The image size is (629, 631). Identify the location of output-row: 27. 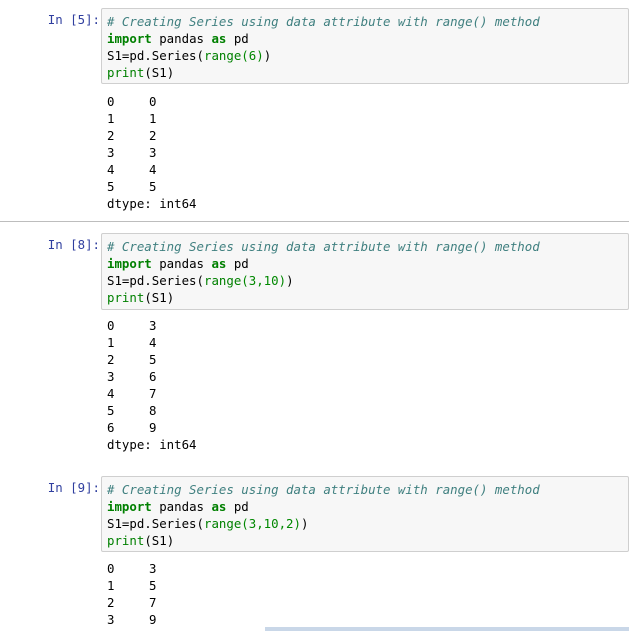
(131, 602).